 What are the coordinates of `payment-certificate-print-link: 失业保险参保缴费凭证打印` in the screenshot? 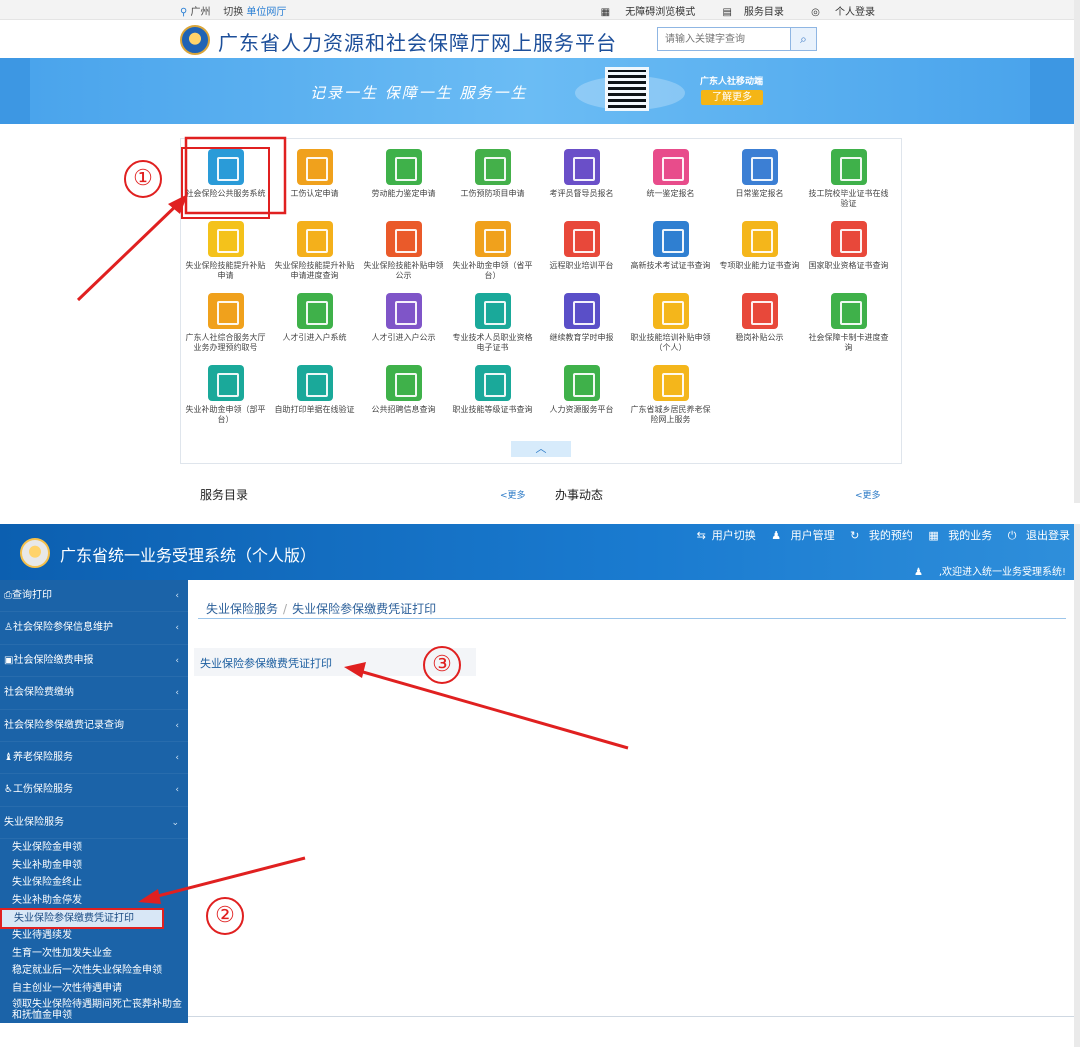 It's located at (266, 663).